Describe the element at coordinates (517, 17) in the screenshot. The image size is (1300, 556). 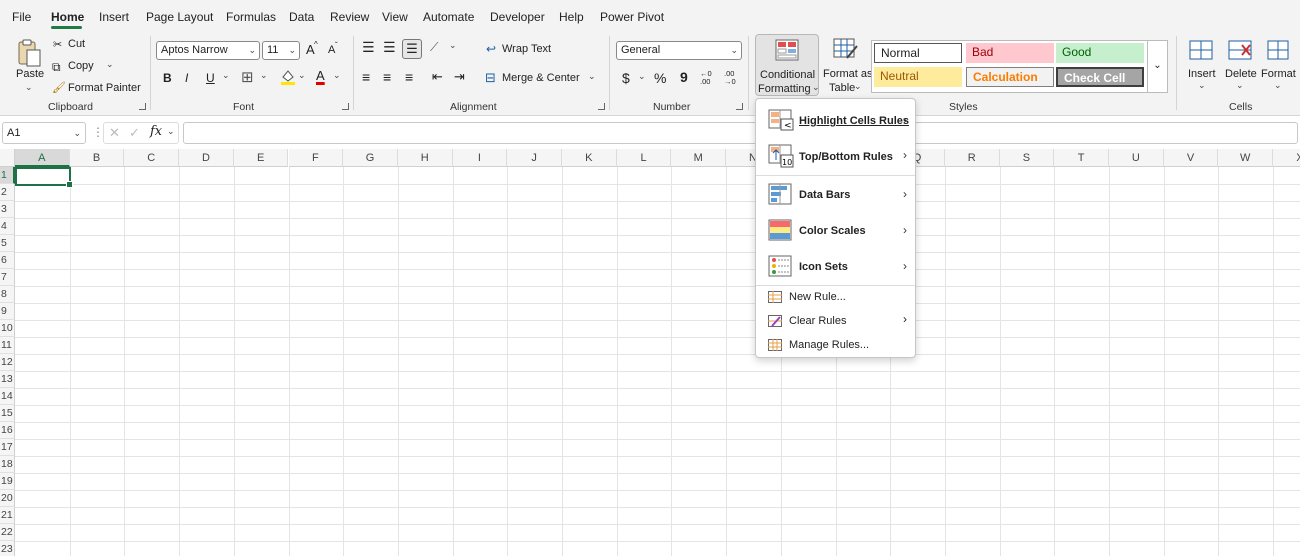
I see `tab-developer: Developer` at that location.